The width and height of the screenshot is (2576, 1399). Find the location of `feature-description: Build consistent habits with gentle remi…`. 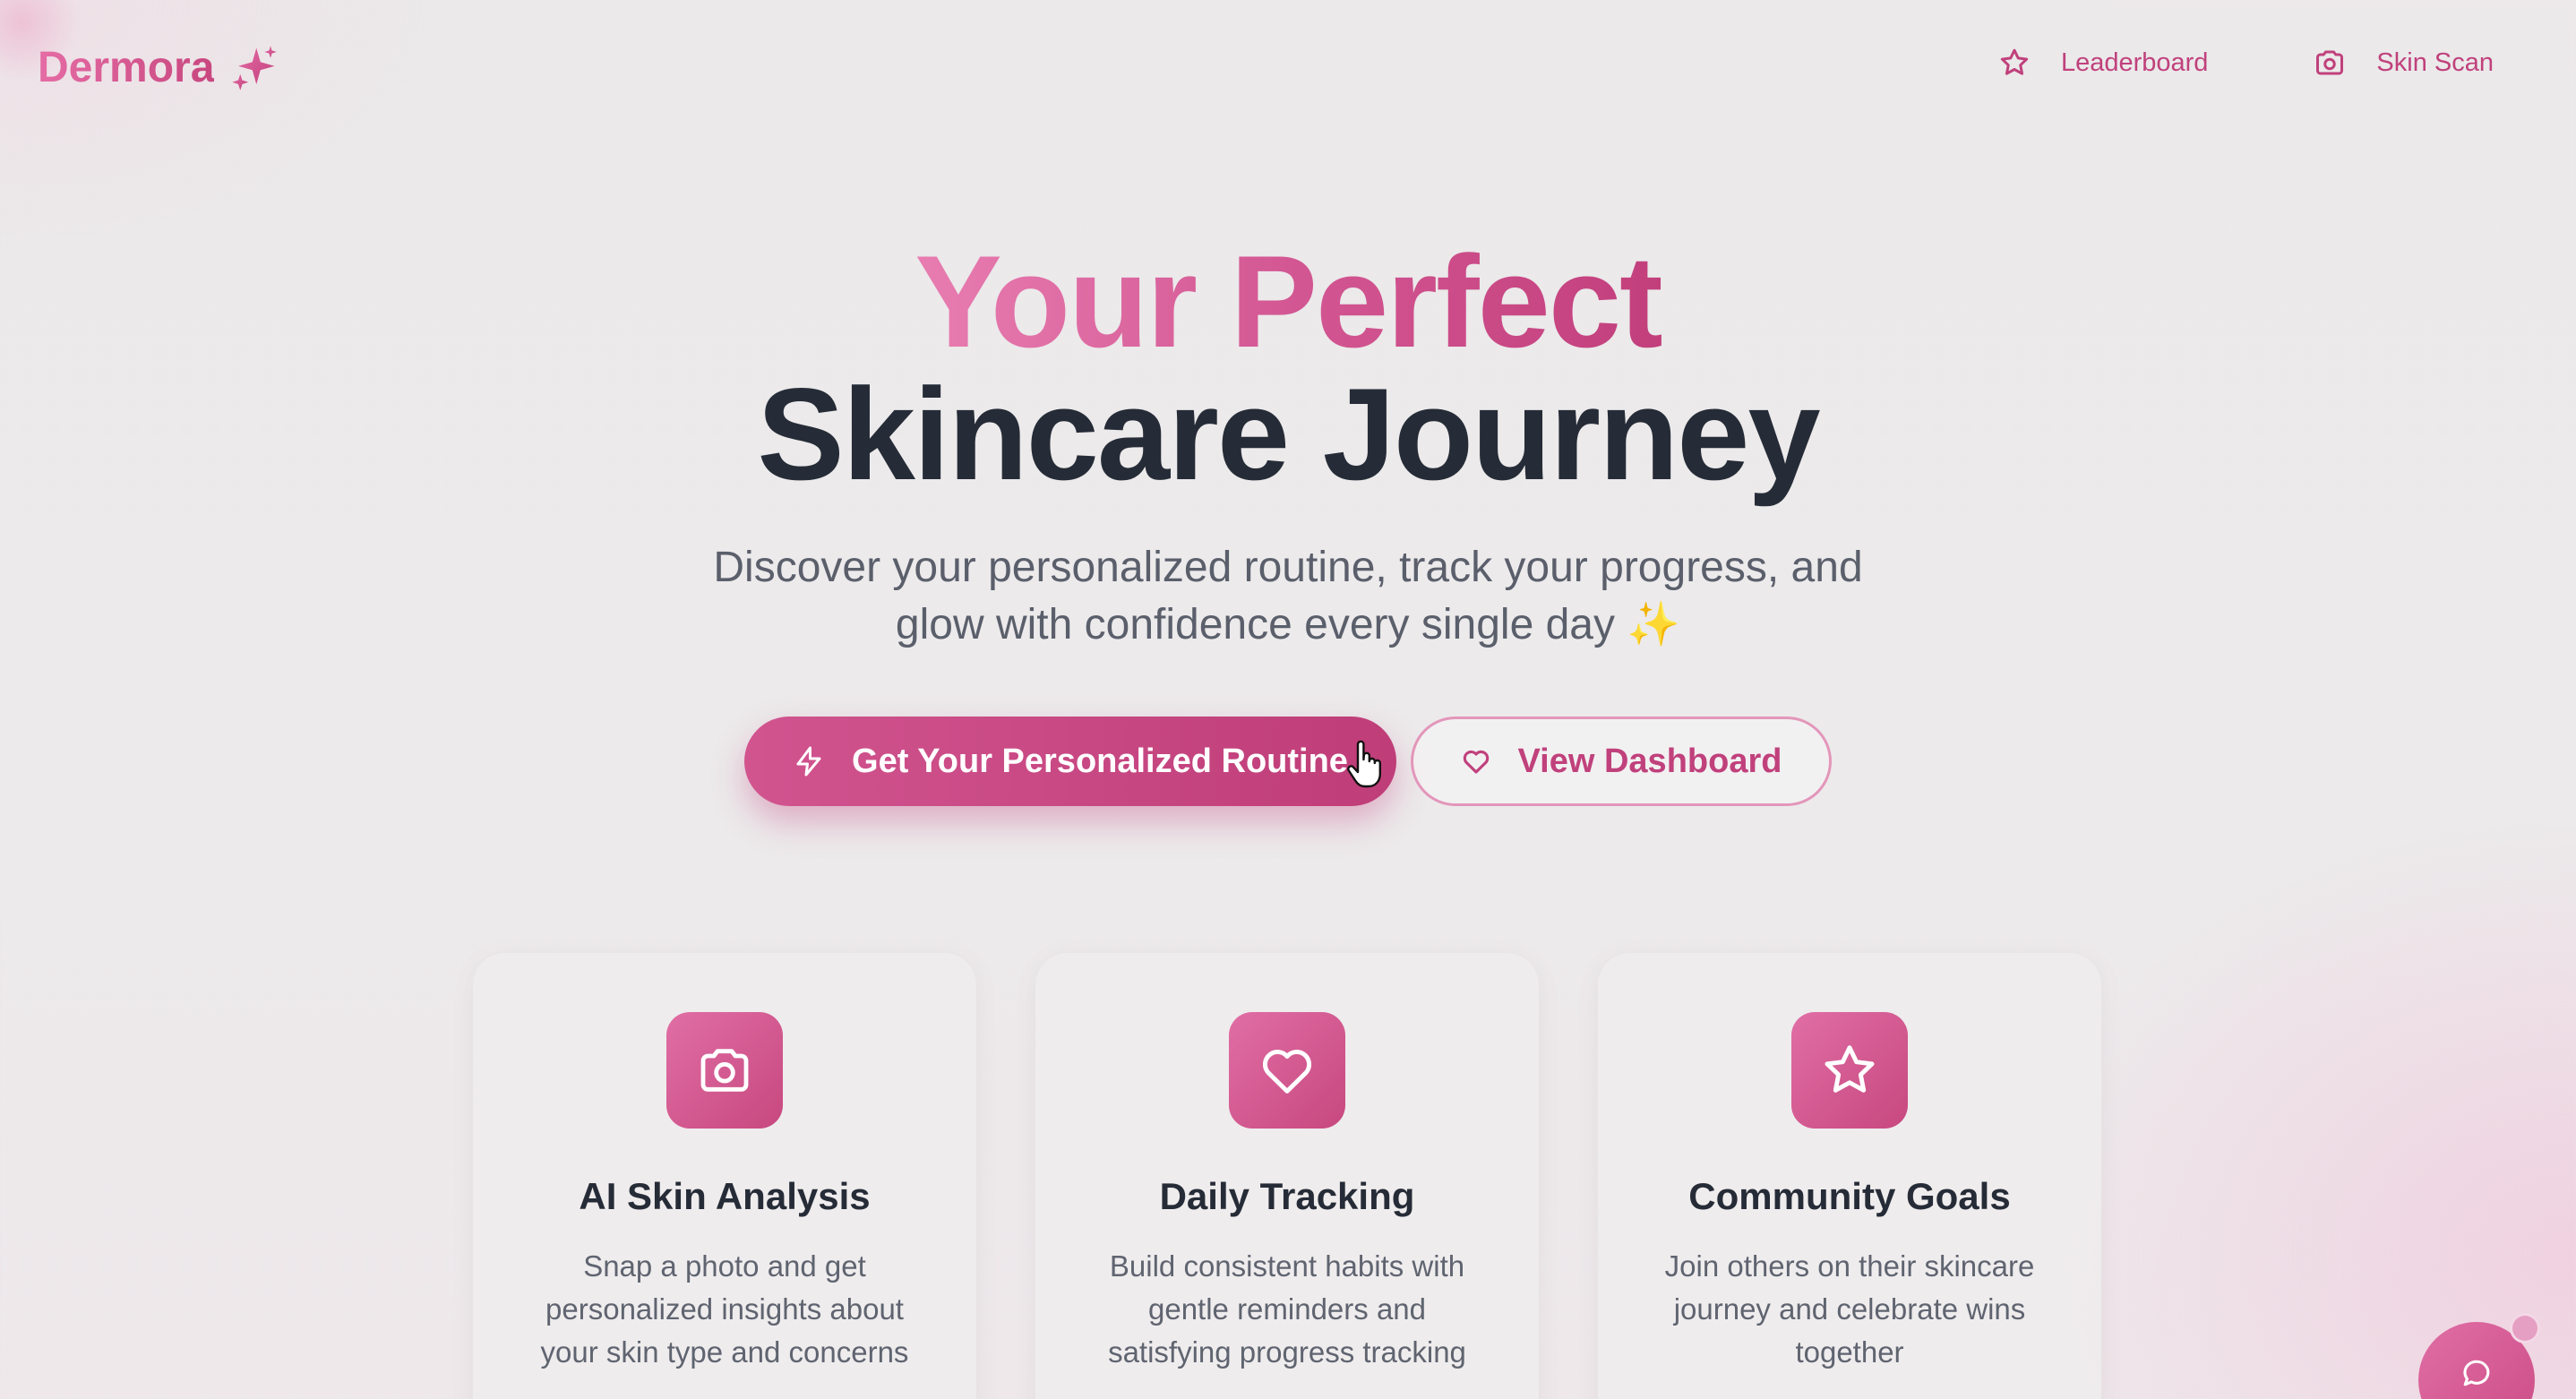

feature-description: Build consistent habits with gentle remi… is located at coordinates (1287, 1309).